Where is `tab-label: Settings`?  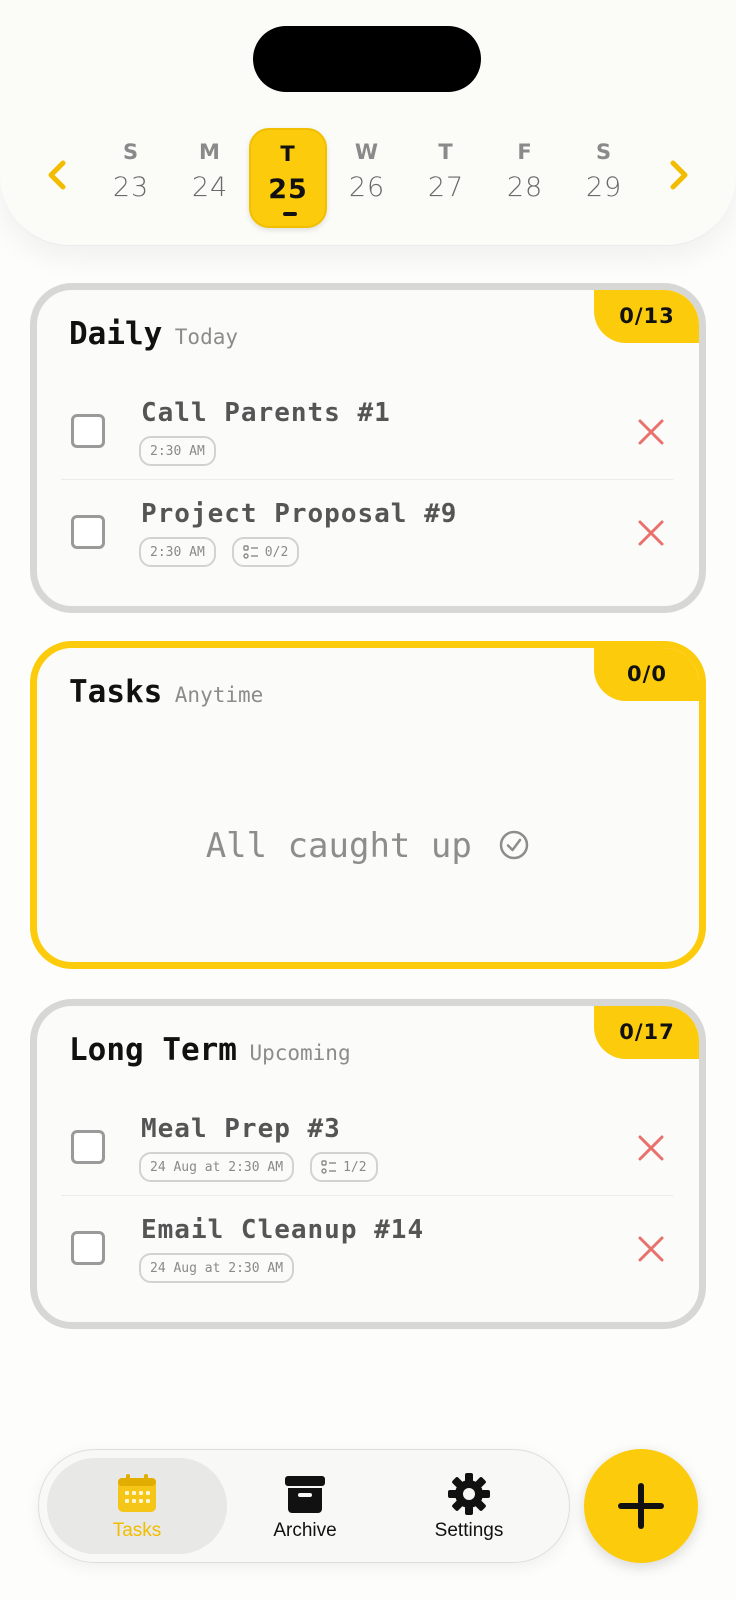 tab-label: Settings is located at coordinates (469, 1530).